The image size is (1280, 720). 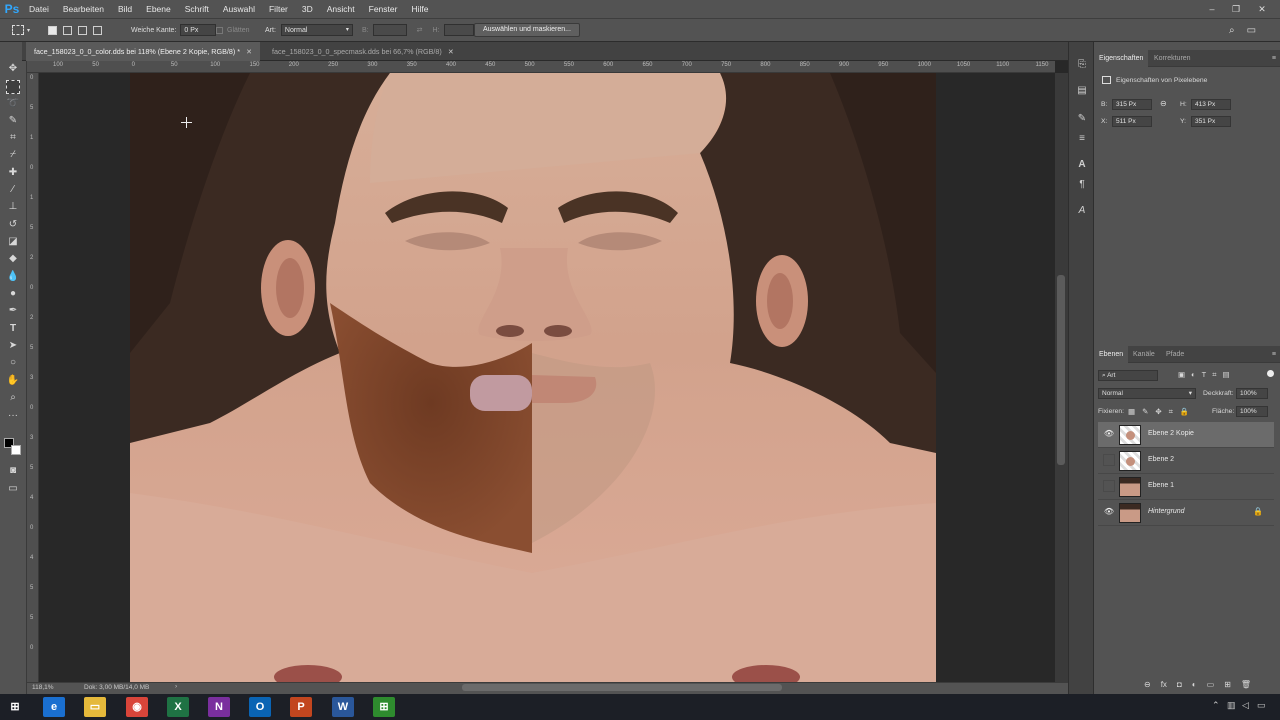 What do you see at coordinates (21, 30) in the screenshot?
I see `marquee-tool-preset-icon: ▾` at bounding box center [21, 30].